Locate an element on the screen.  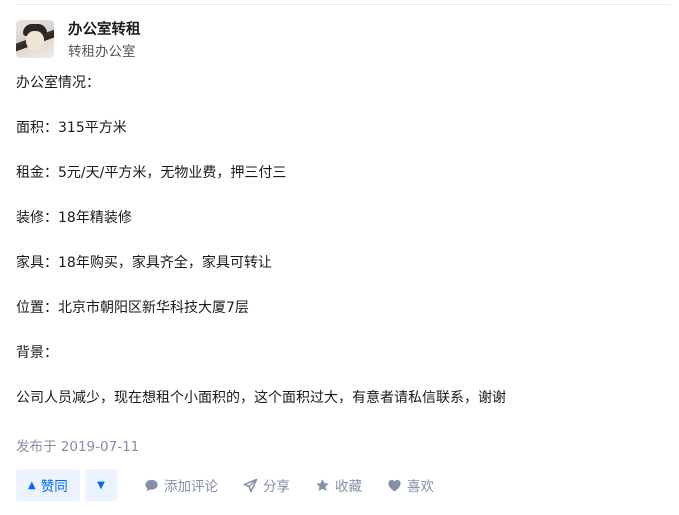
content-line: 租金：5元/天/平方米，无物业费，押三付三 is located at coordinates (151, 173).